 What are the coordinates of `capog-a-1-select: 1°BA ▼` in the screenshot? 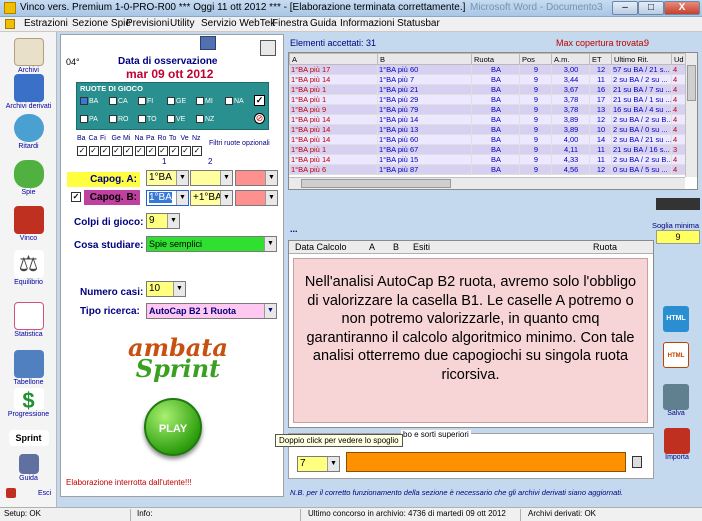 It's located at (167, 178).